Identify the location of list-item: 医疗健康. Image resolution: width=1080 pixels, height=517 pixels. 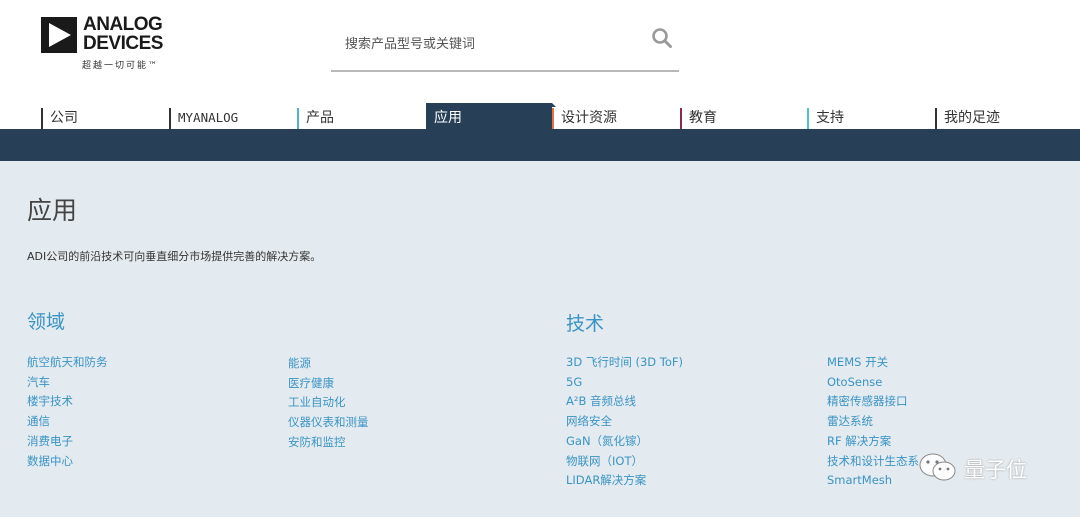
(328, 384).